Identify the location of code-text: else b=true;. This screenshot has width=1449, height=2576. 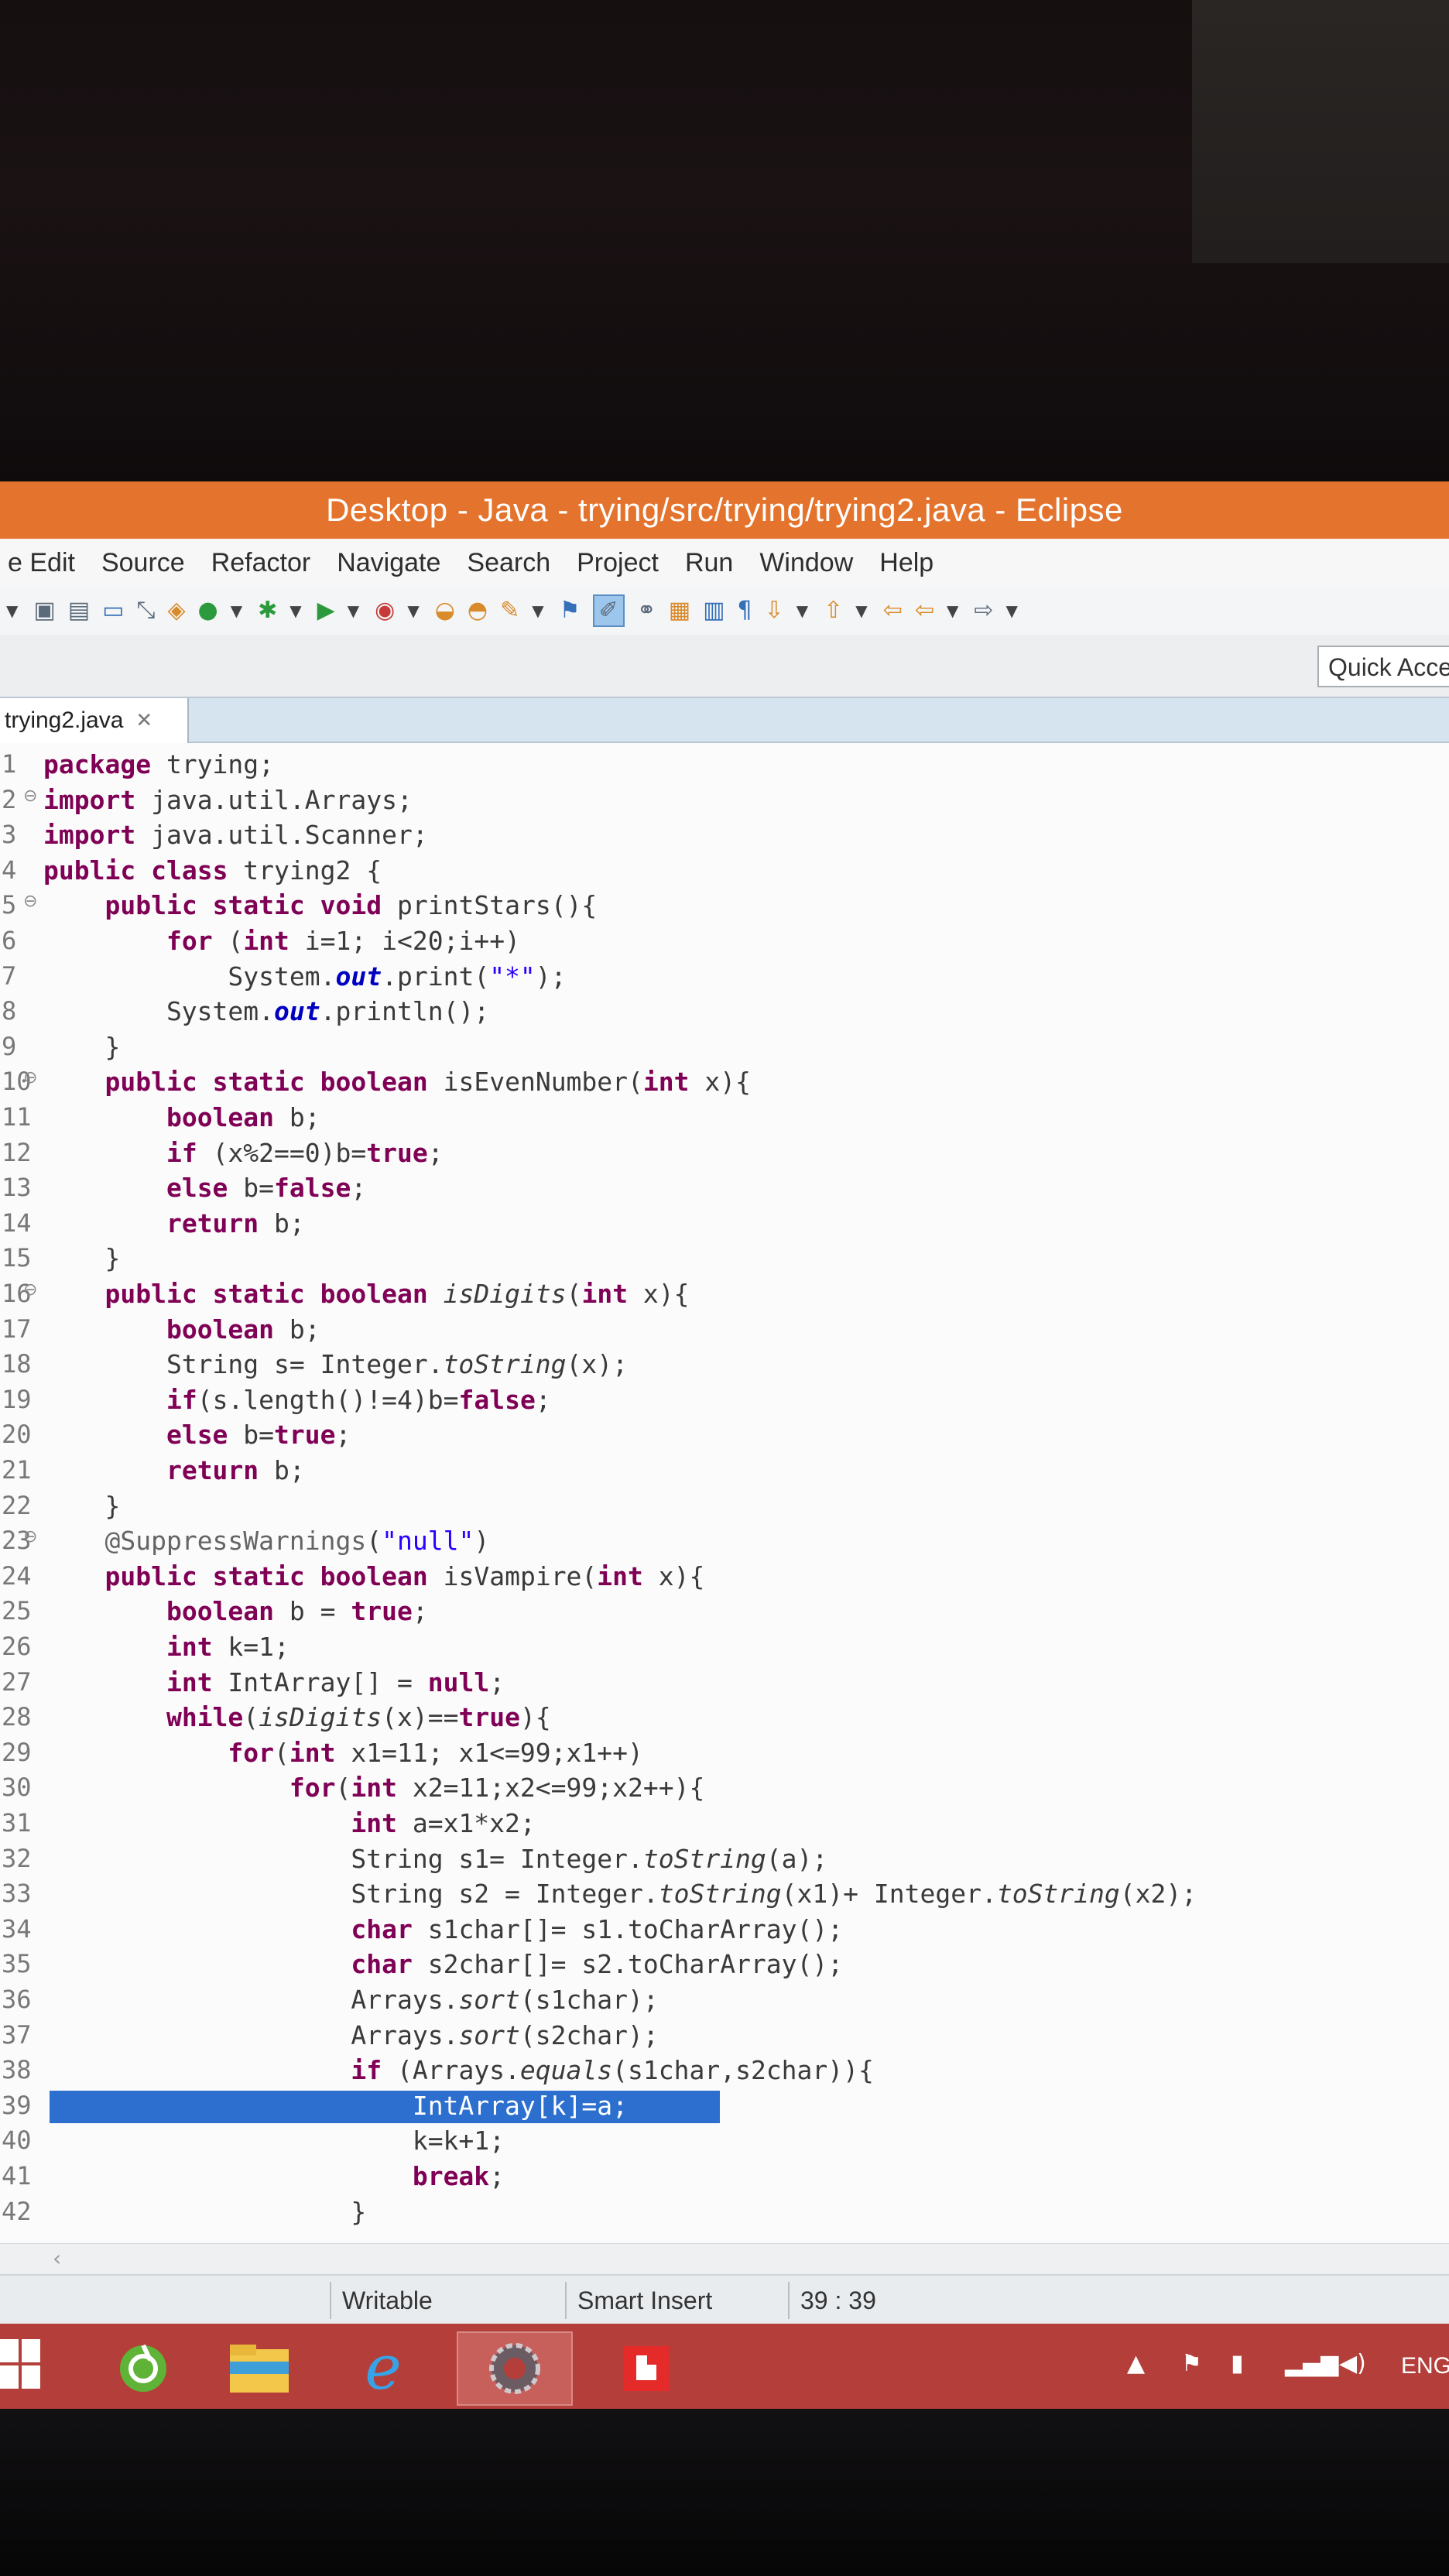
(197, 1435).